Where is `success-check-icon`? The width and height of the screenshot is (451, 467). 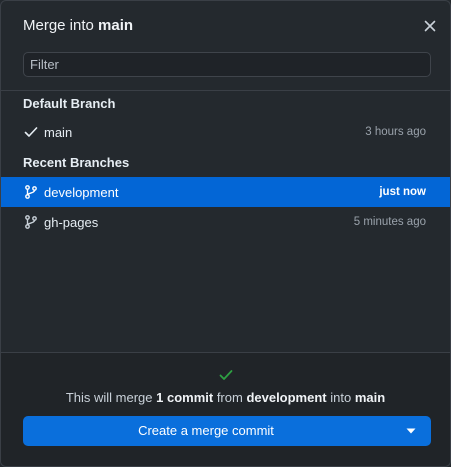
success-check-icon is located at coordinates (226, 375).